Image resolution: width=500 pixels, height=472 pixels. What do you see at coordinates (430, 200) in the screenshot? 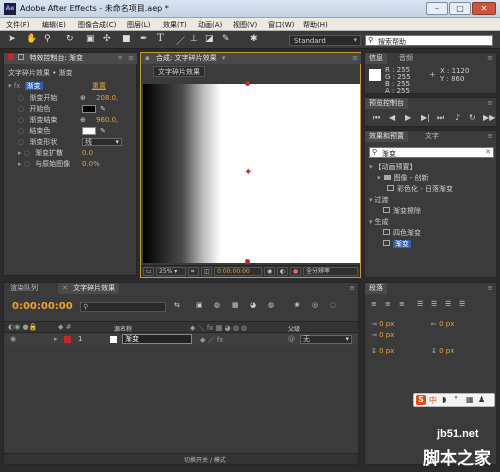
I see `tree-item: ▾ 过渡` at bounding box center [430, 200].